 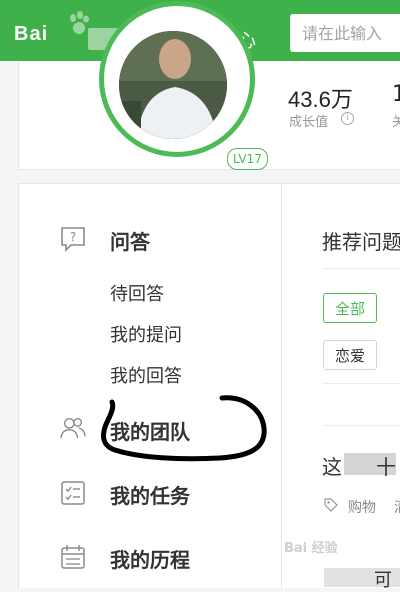 I want to click on question-tag: 购物, so click(x=362, y=507).